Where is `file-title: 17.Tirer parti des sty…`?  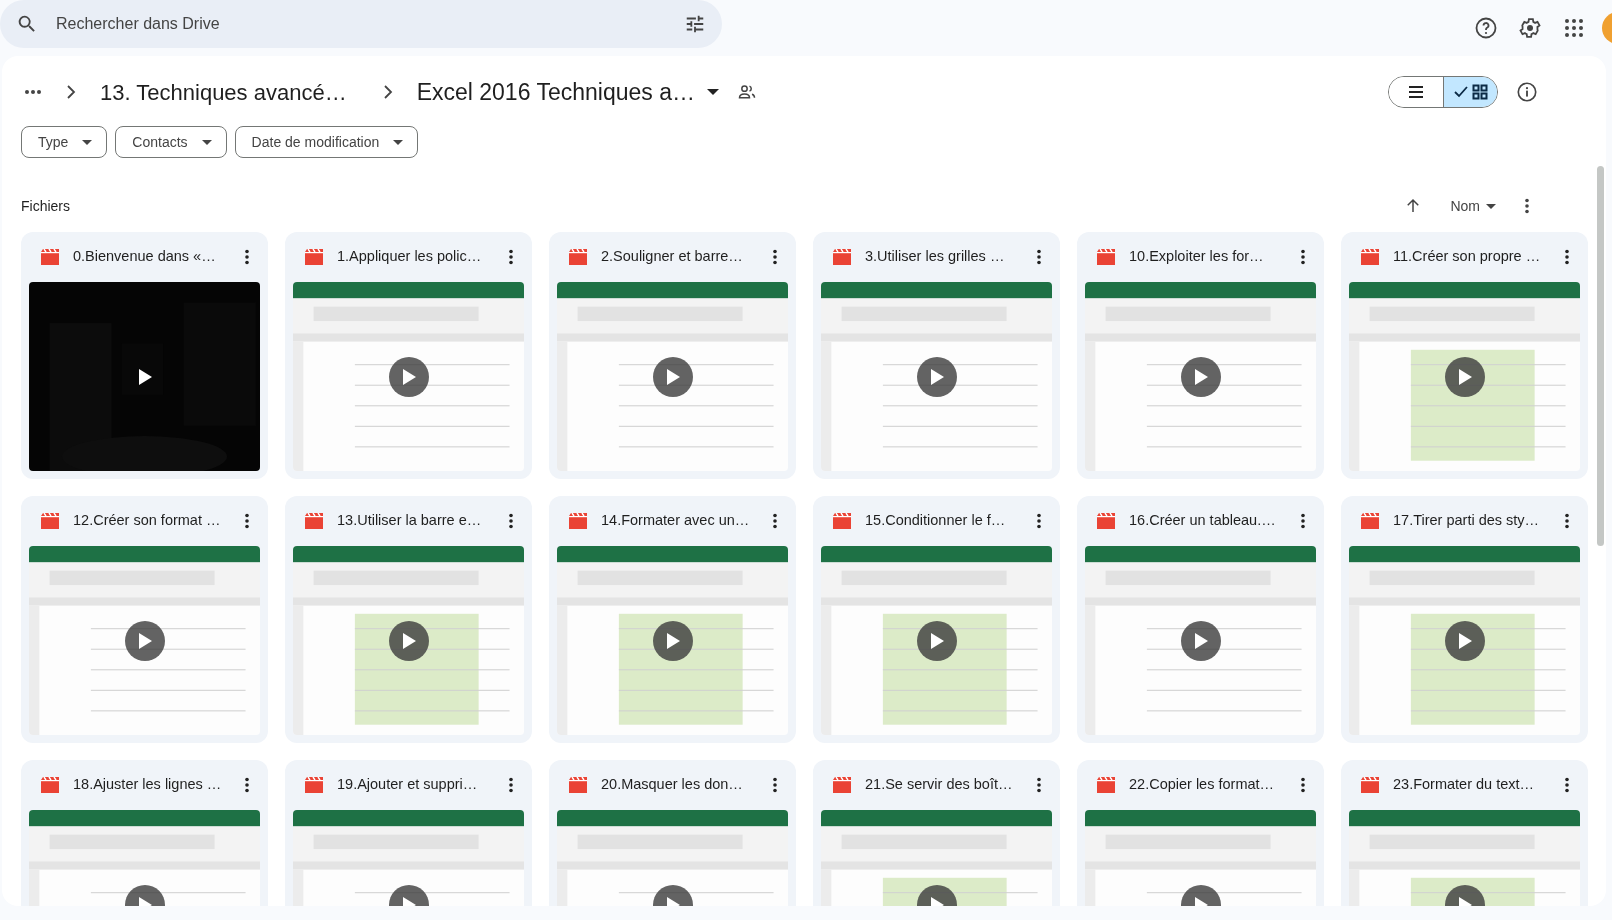
file-title: 17.Tirer parti des sty… is located at coordinates (1467, 521).